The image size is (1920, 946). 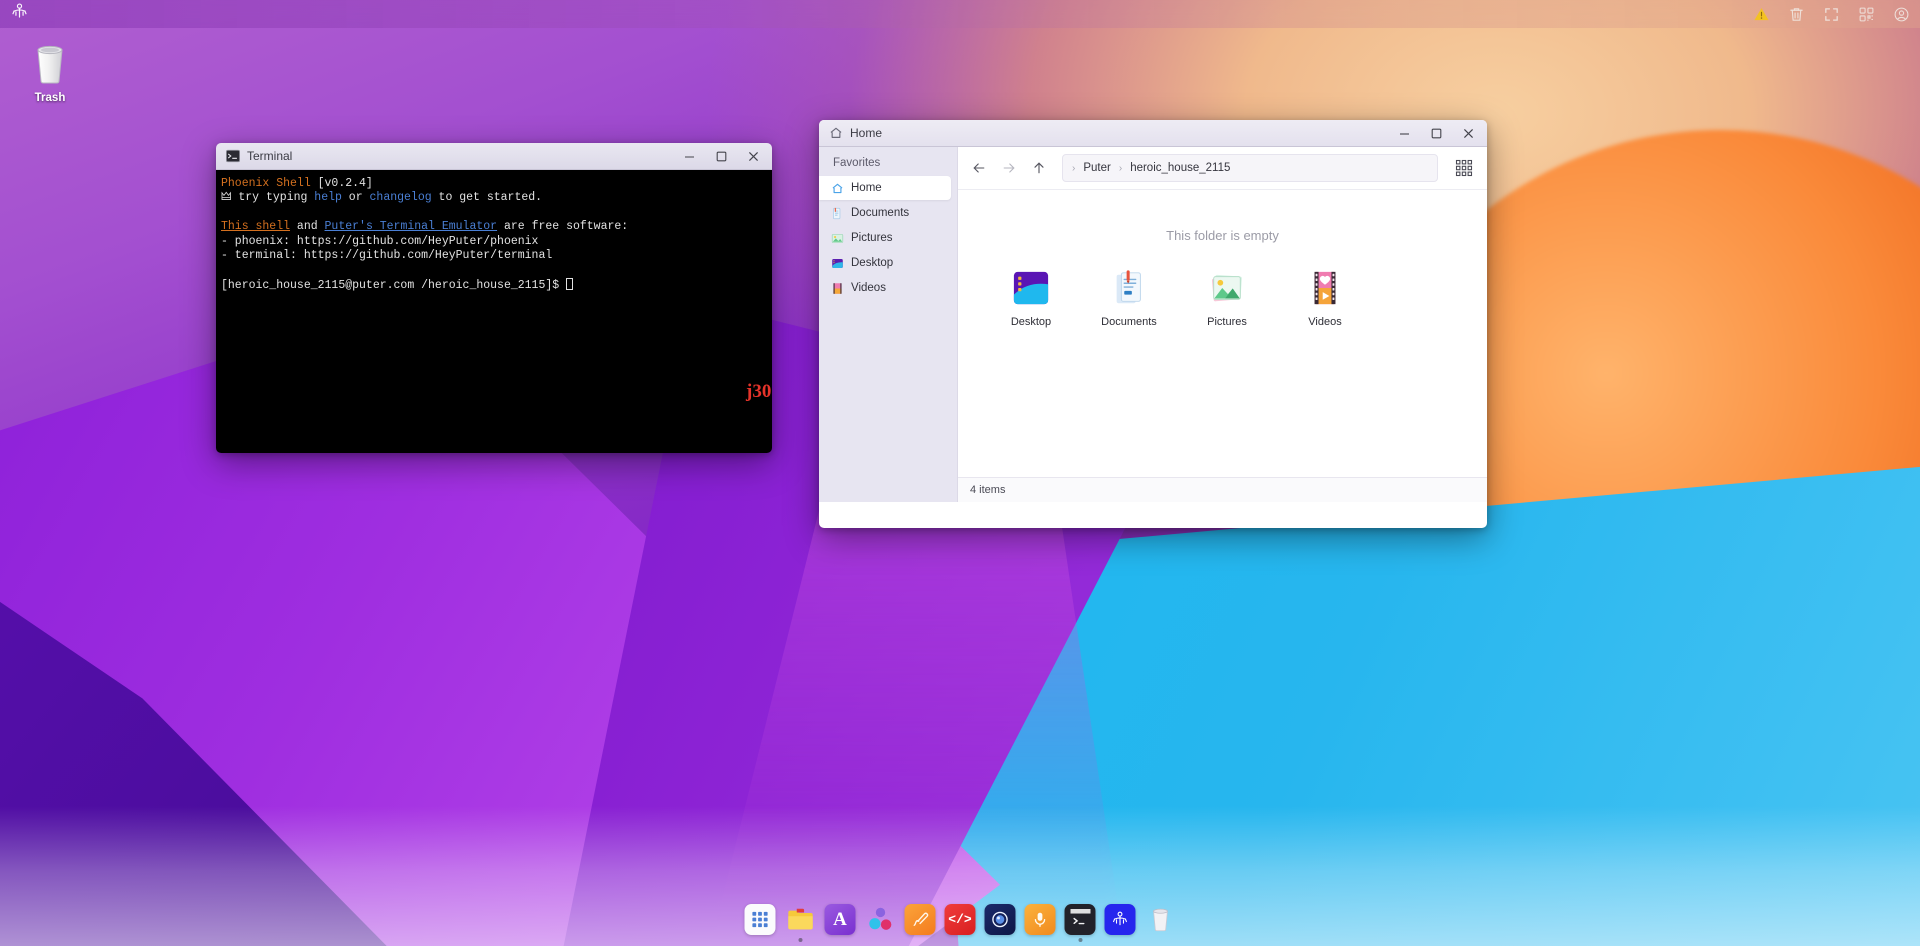 I want to click on terminal-line-title: Phoenix Shell, so click(x=266, y=183).